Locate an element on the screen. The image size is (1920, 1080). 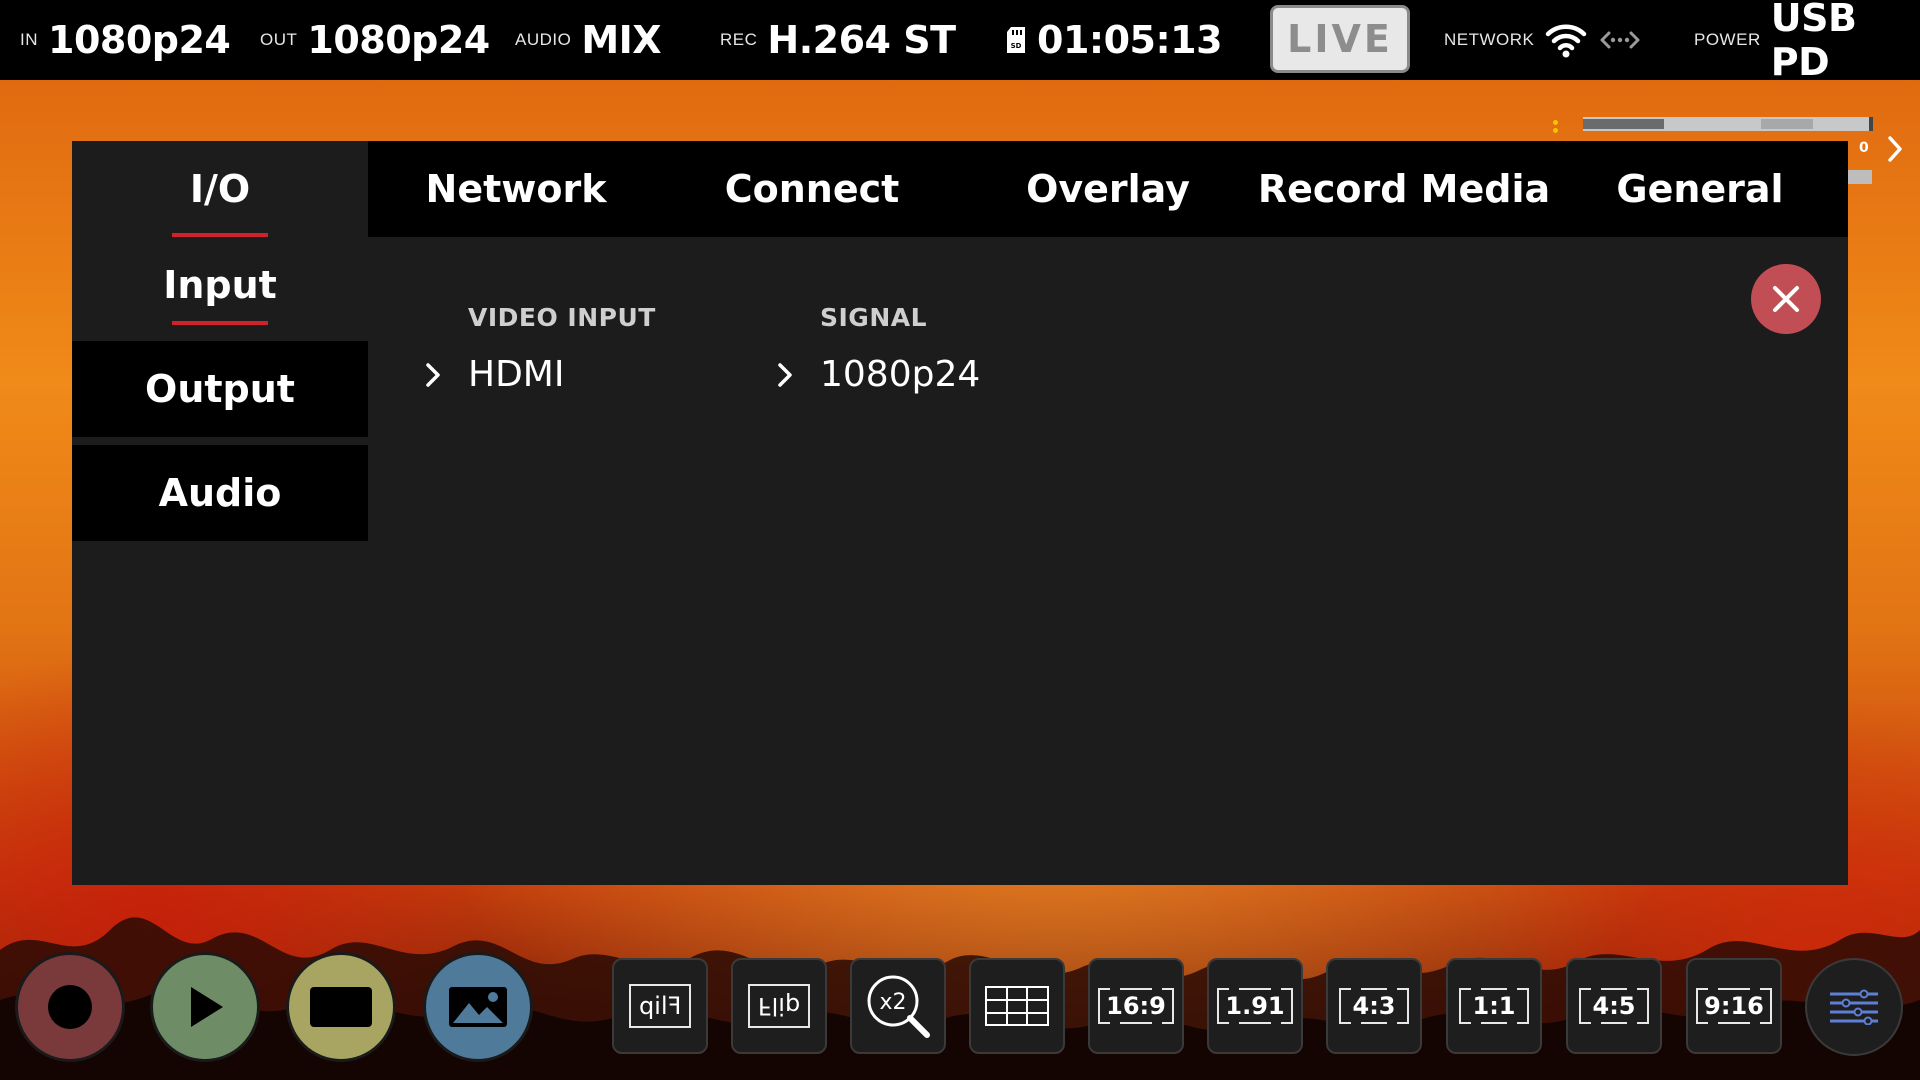
ratio-label: 1:1 is located at coordinates (1494, 1006).